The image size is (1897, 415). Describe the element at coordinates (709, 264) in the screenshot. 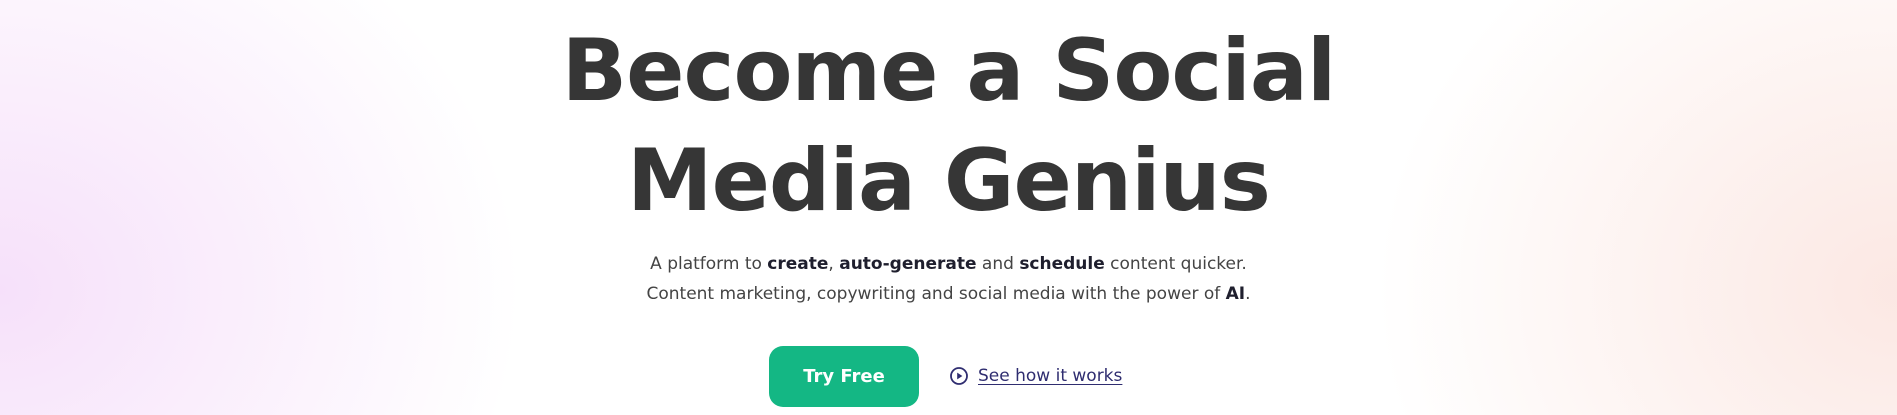

I see `subtitle-text: A platform to` at that location.